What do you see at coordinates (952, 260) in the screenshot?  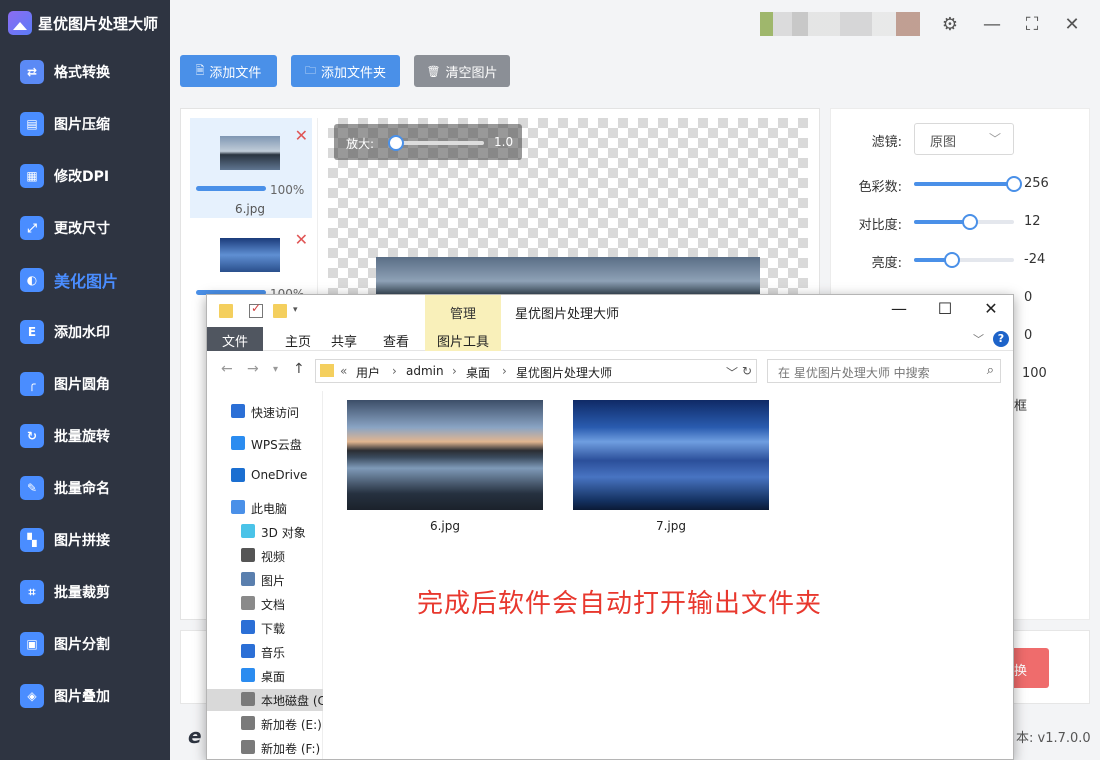 I see `brightness-handle` at bounding box center [952, 260].